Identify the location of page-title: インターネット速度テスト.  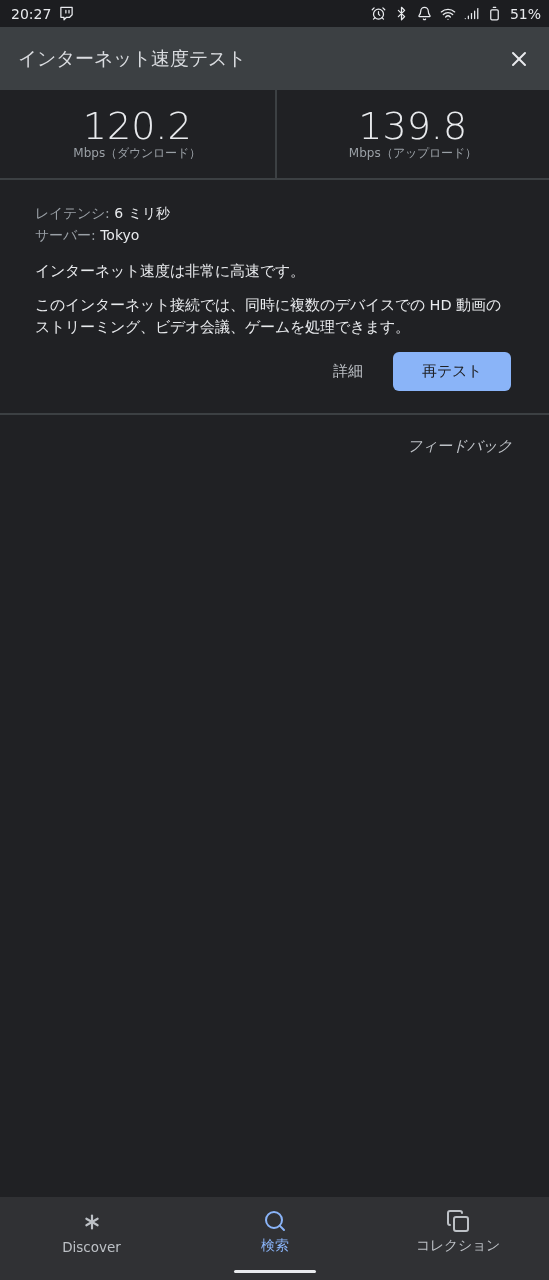
(132, 58).